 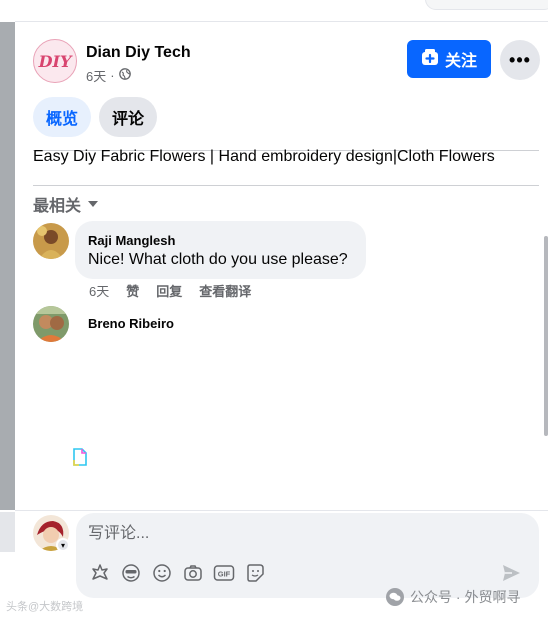 What do you see at coordinates (45, 607) in the screenshot?
I see `watermark-left: 头条@大数跨境` at bounding box center [45, 607].